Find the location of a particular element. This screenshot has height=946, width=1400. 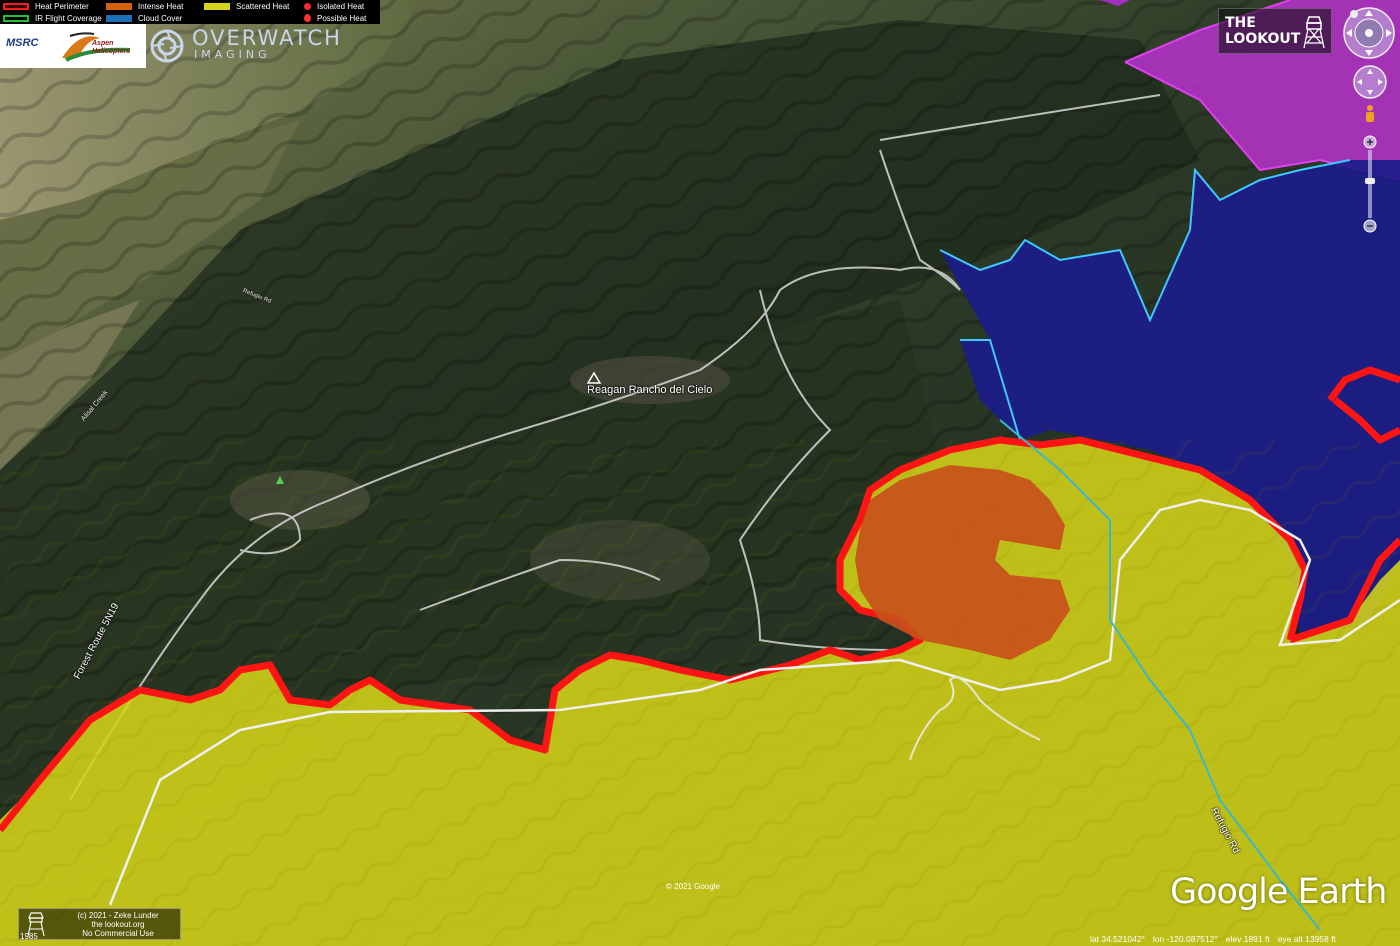

landmark-label: Reagan Rancho del Cielo is located at coordinates (650, 390).